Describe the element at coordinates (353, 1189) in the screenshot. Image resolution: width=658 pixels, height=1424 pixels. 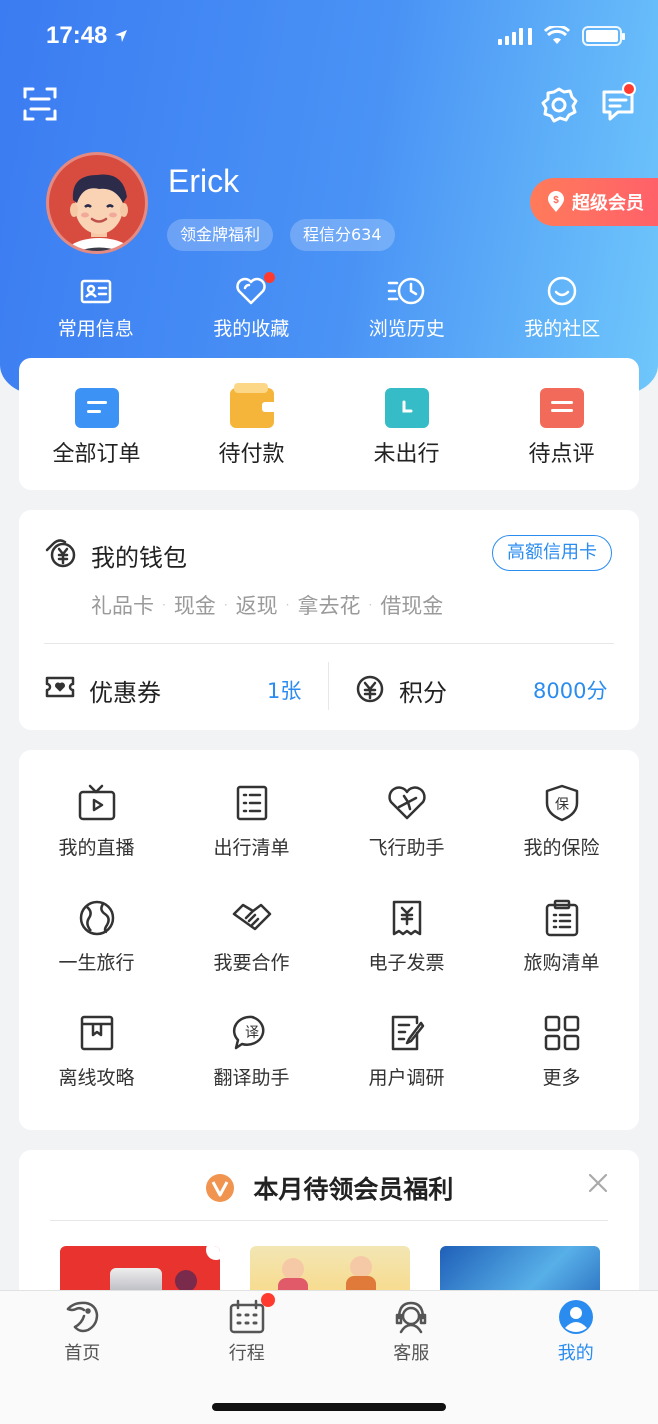
I see `benefits-title: 本月待领会员福利` at that location.